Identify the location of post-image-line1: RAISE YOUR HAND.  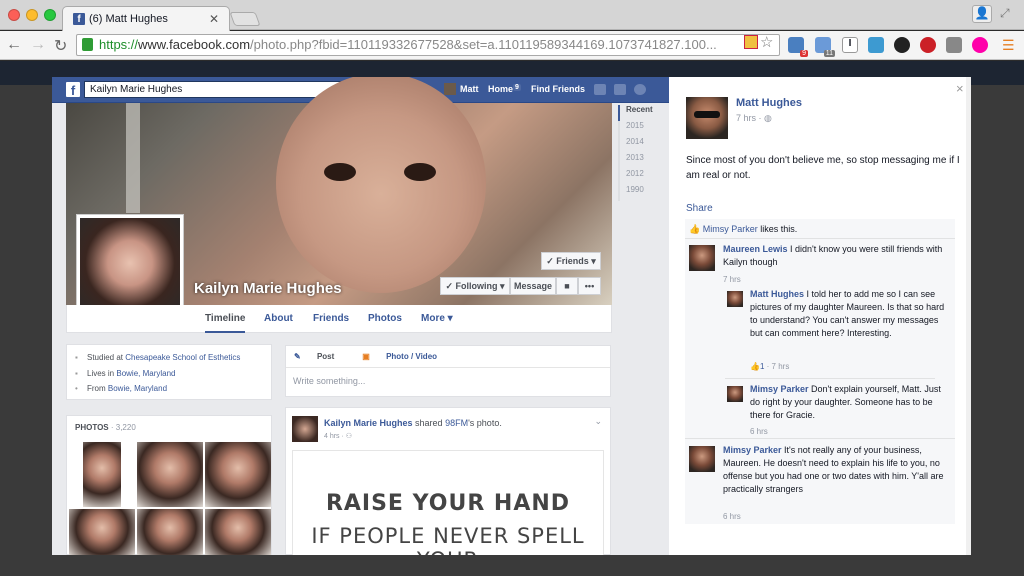
(448, 503).